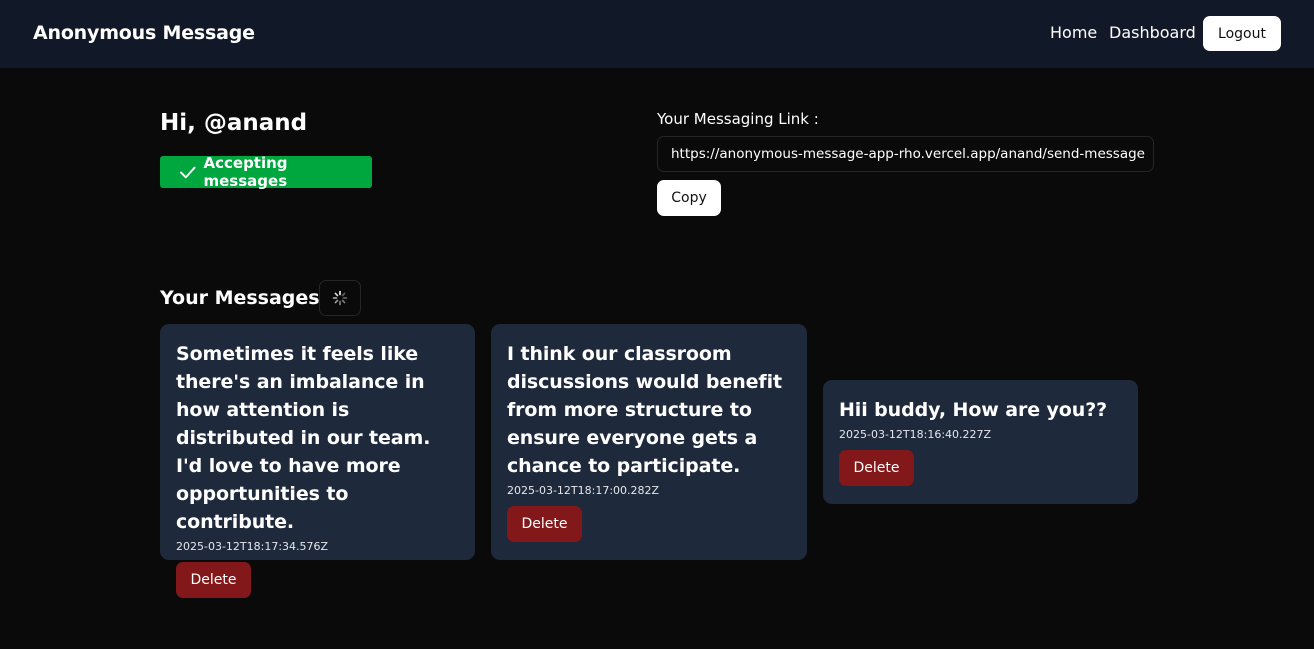 Image resolution: width=1314 pixels, height=649 pixels. What do you see at coordinates (973, 410) in the screenshot?
I see `message-text: Hii buddy, How are you??` at bounding box center [973, 410].